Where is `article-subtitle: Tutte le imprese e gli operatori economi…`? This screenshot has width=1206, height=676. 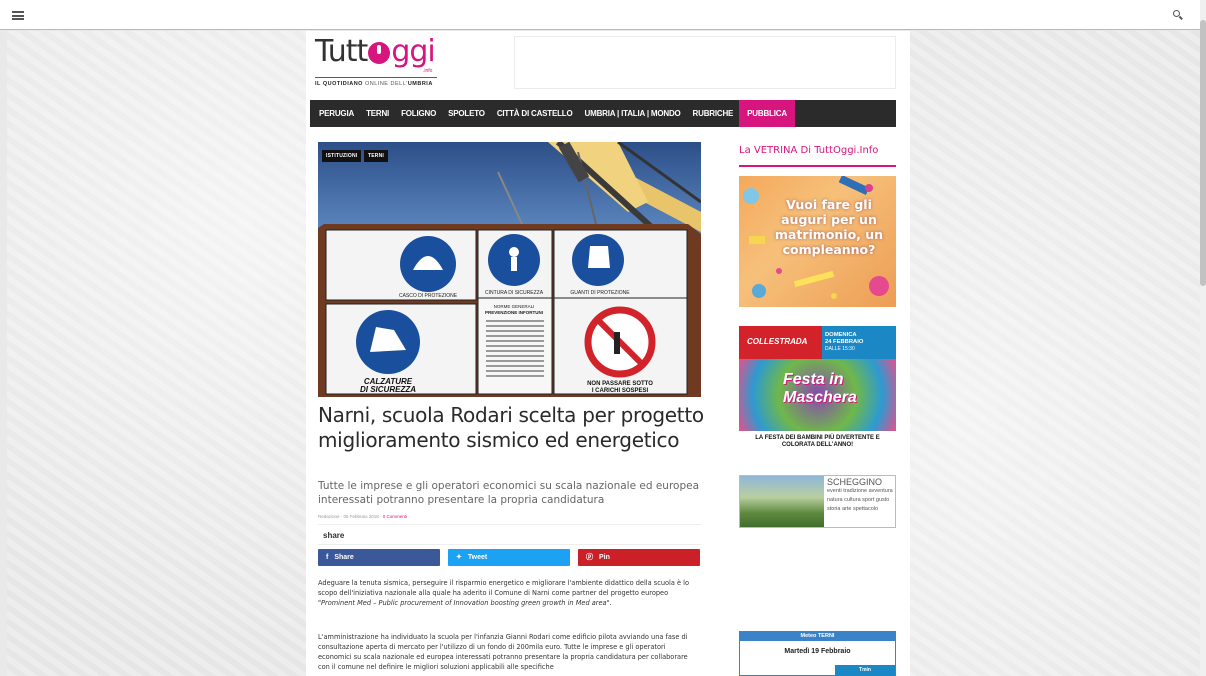
article-subtitle: Tutte le imprese e gli operatori economi… is located at coordinates (509, 493).